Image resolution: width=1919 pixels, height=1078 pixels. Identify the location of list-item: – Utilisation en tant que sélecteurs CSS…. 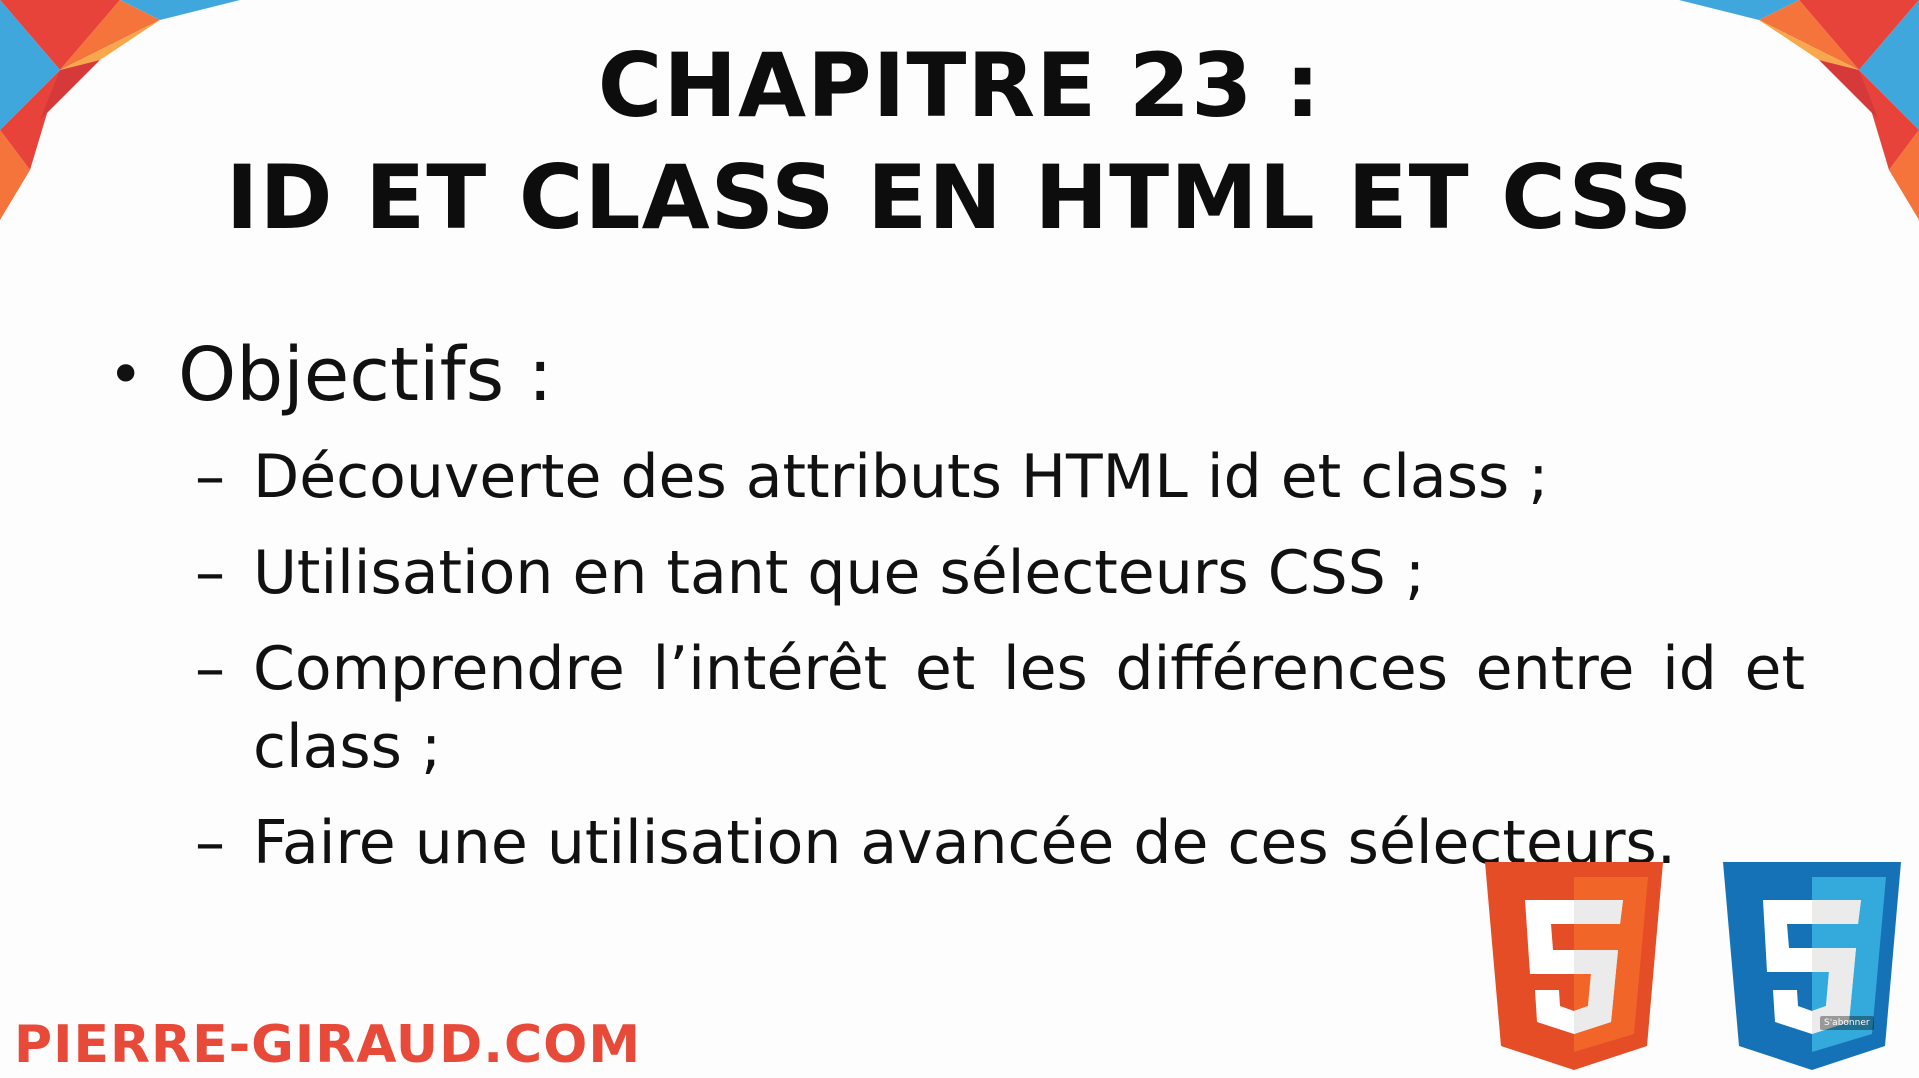
(1000, 573).